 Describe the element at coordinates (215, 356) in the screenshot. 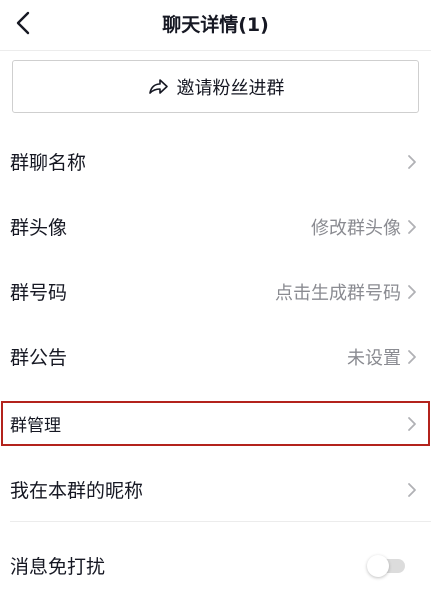

I see `group-announcement-row: 群公告 未设置` at that location.